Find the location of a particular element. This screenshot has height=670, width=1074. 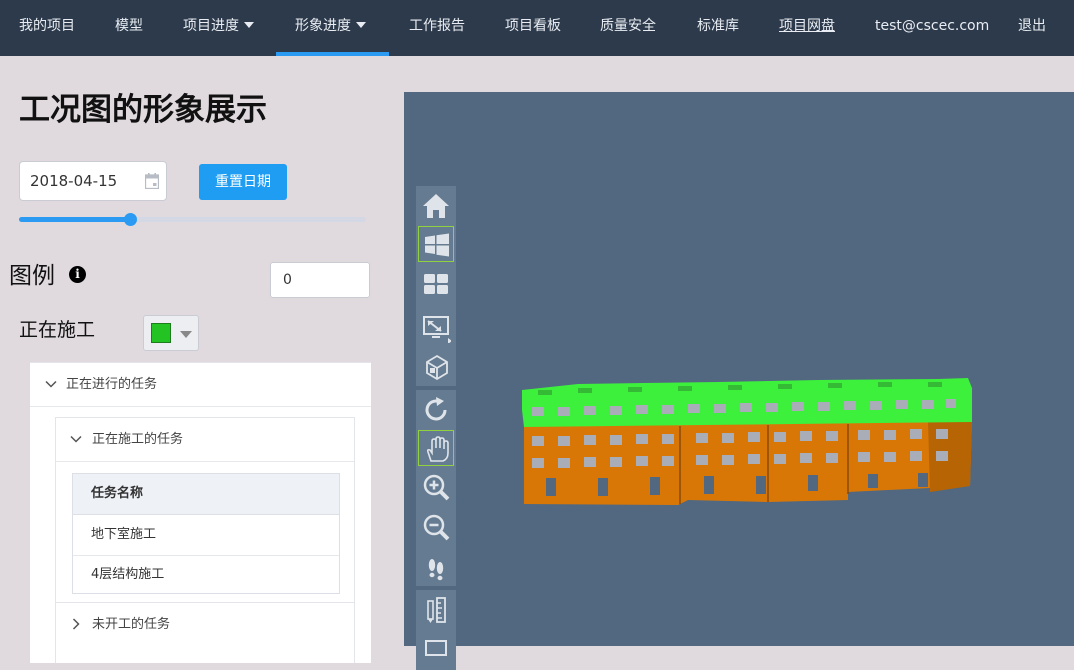

cube-icon is located at coordinates (436, 366).